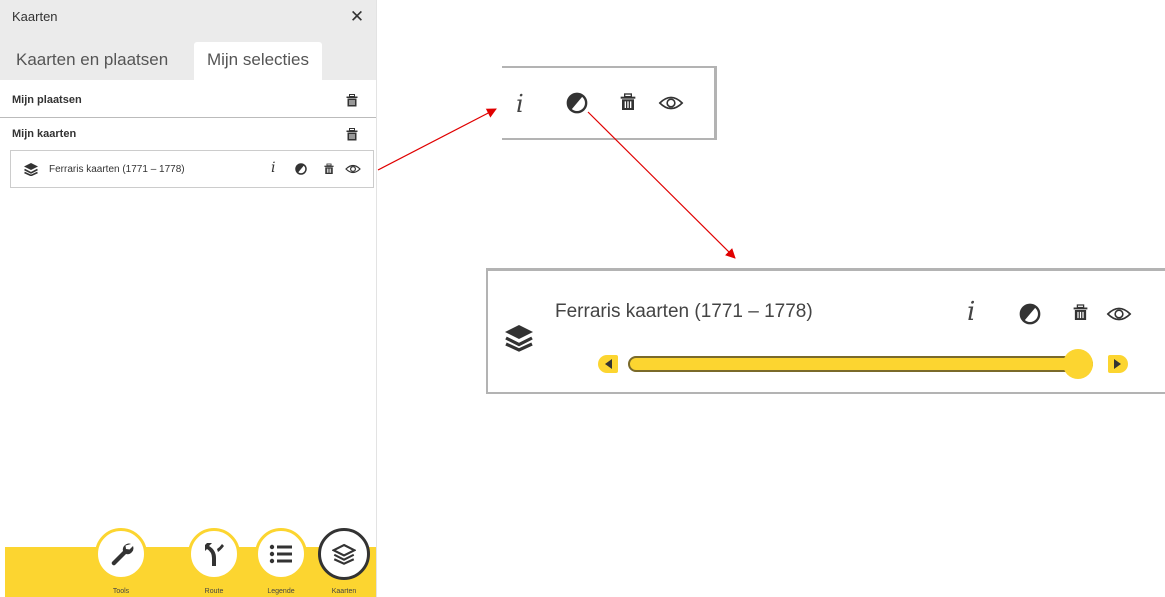 This screenshot has height=597, width=1165. I want to click on slider-track, so click(860, 364).